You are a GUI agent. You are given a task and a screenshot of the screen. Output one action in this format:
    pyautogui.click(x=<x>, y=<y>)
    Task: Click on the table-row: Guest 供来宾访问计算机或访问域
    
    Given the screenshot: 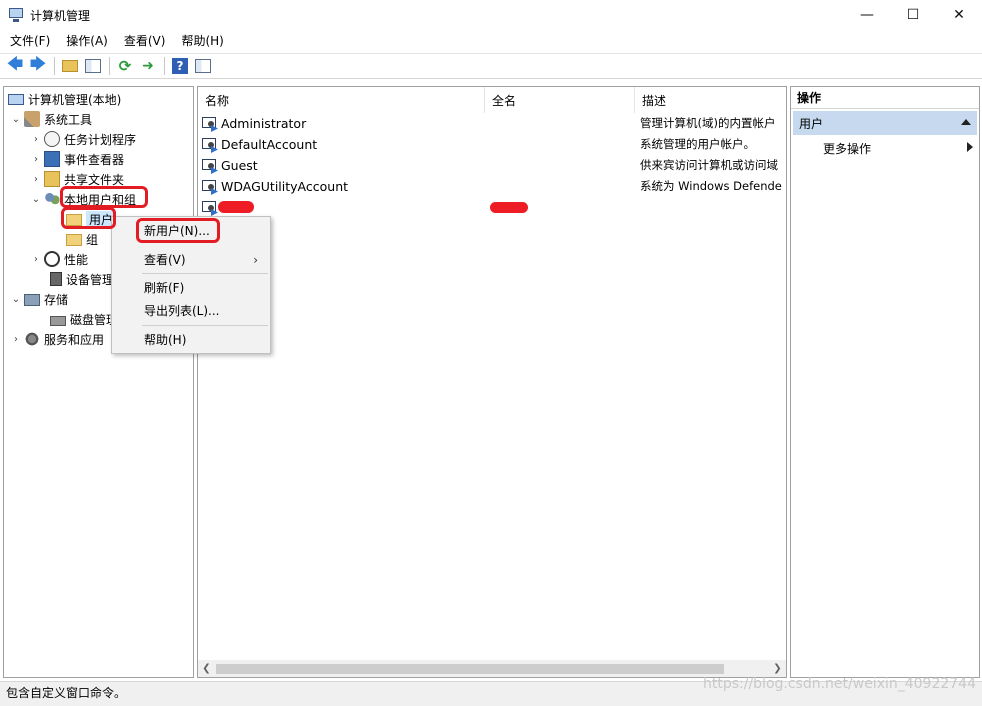 What is the action you would take?
    pyautogui.click(x=492, y=165)
    